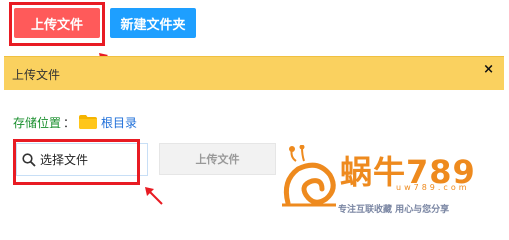 This screenshot has width=509, height=240. Describe the element at coordinates (217, 159) in the screenshot. I see `dialog-upload-button: 上传文件` at that location.